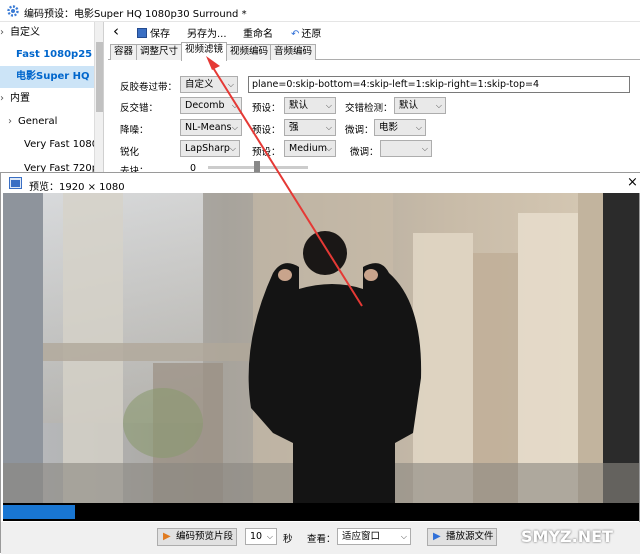  What do you see at coordinates (116, 31) in the screenshot?
I see `back-button: ‹` at bounding box center [116, 31].